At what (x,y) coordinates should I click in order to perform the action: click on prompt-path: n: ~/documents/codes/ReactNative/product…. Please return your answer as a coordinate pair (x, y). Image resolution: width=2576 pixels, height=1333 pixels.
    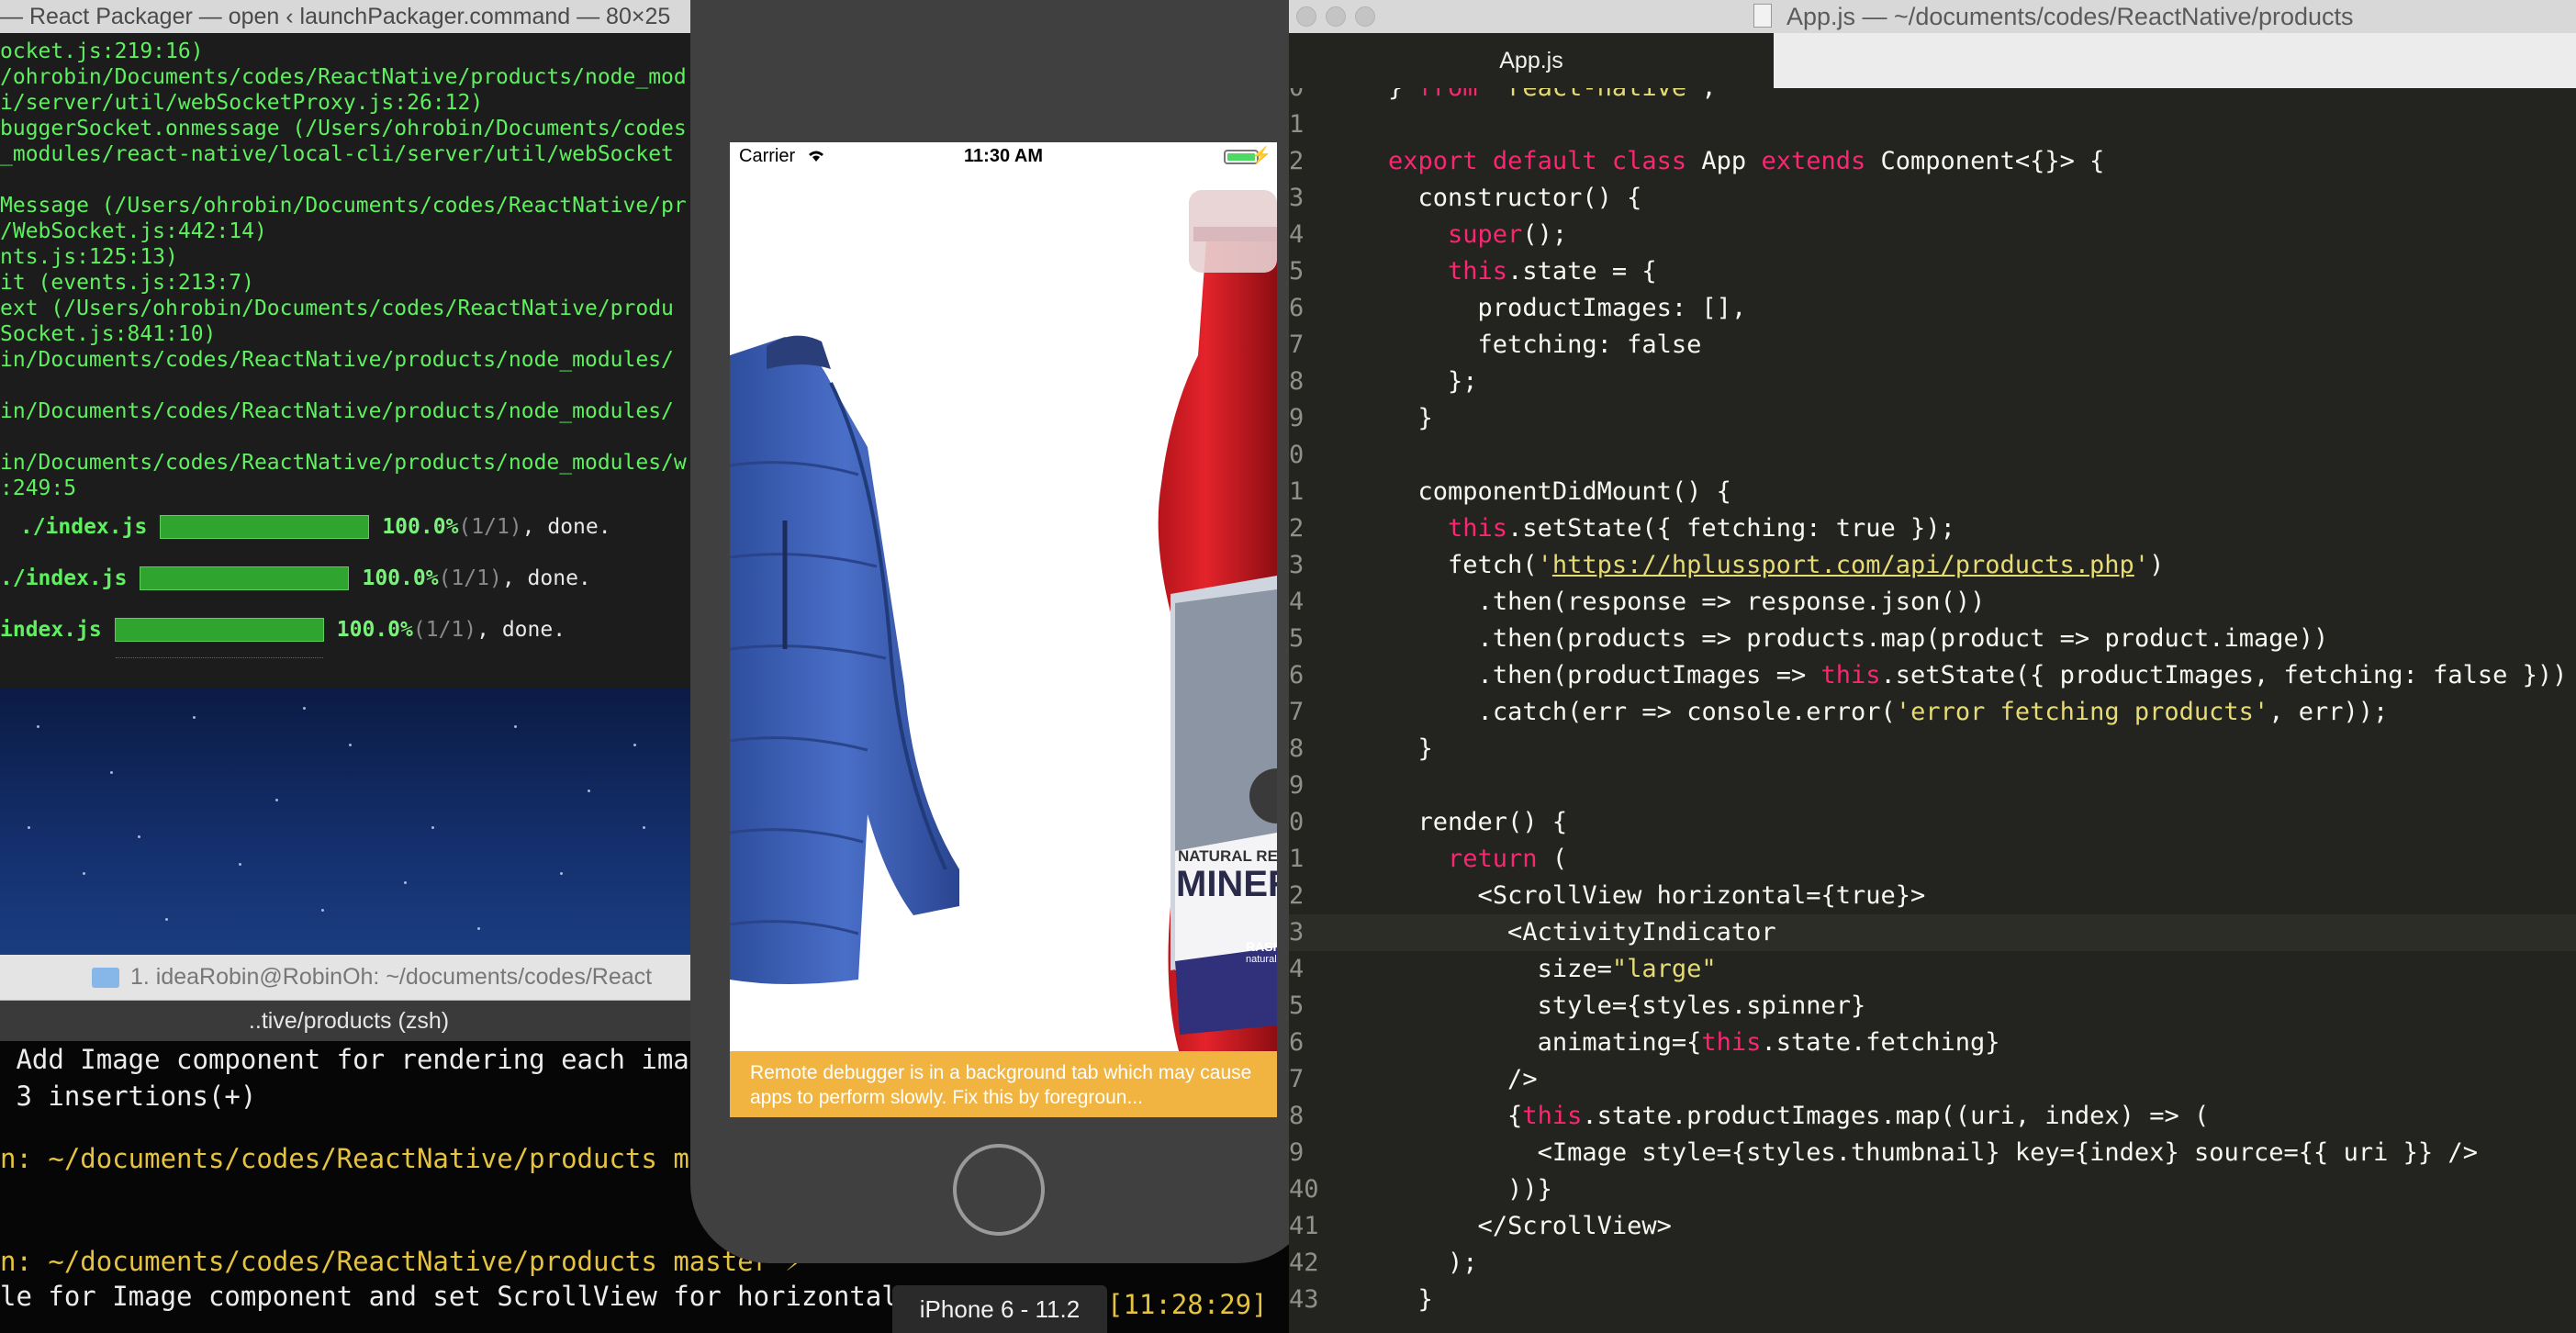
    Looking at the image, I should click on (337, 1158).